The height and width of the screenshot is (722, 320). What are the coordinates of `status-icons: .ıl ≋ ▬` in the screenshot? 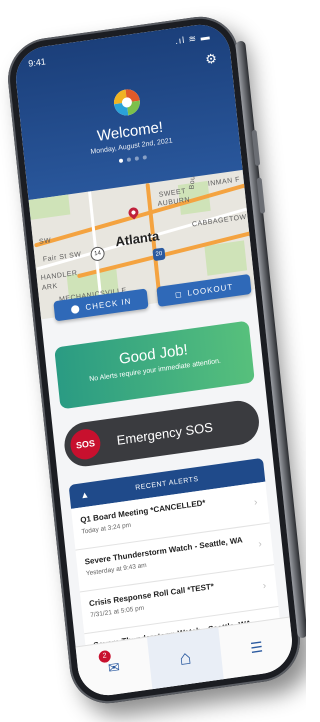 It's located at (192, 39).